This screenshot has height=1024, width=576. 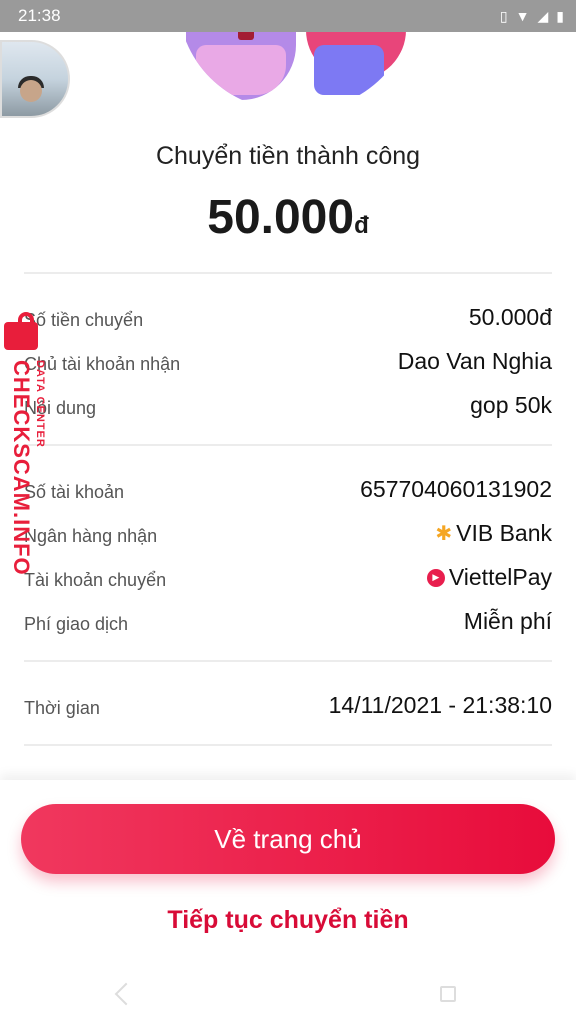 What do you see at coordinates (288, 707) in the screenshot?
I see `detail-row-time: Thời gian 14/11/2021 - 21:38:10` at bounding box center [288, 707].